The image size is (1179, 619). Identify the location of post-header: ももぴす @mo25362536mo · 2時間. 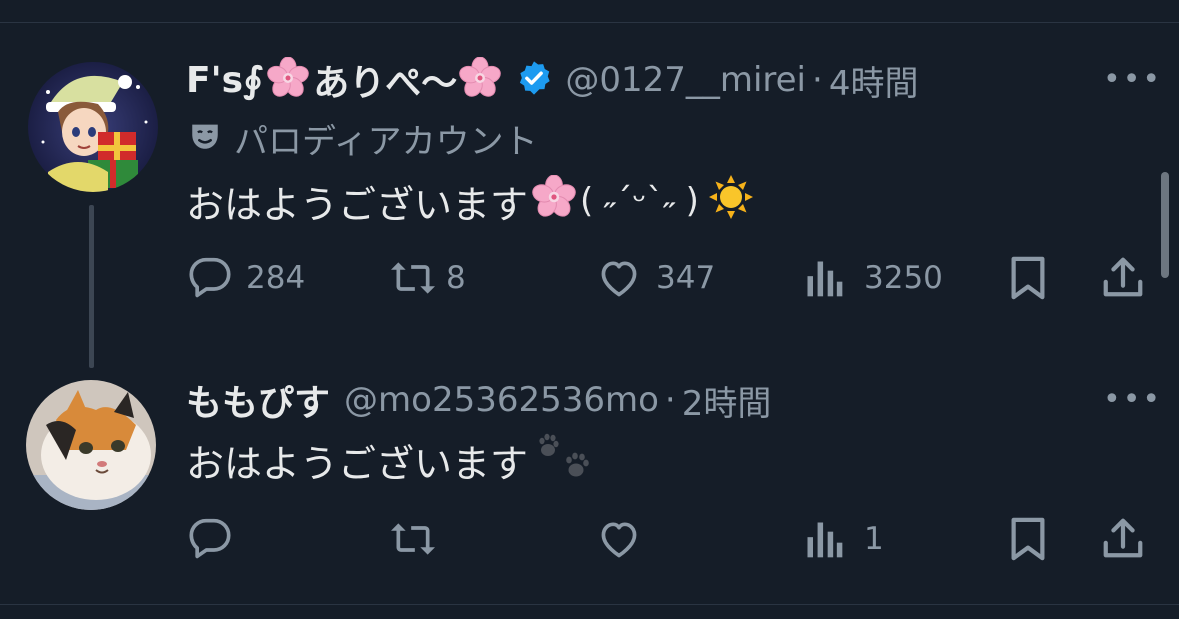
(479, 400).